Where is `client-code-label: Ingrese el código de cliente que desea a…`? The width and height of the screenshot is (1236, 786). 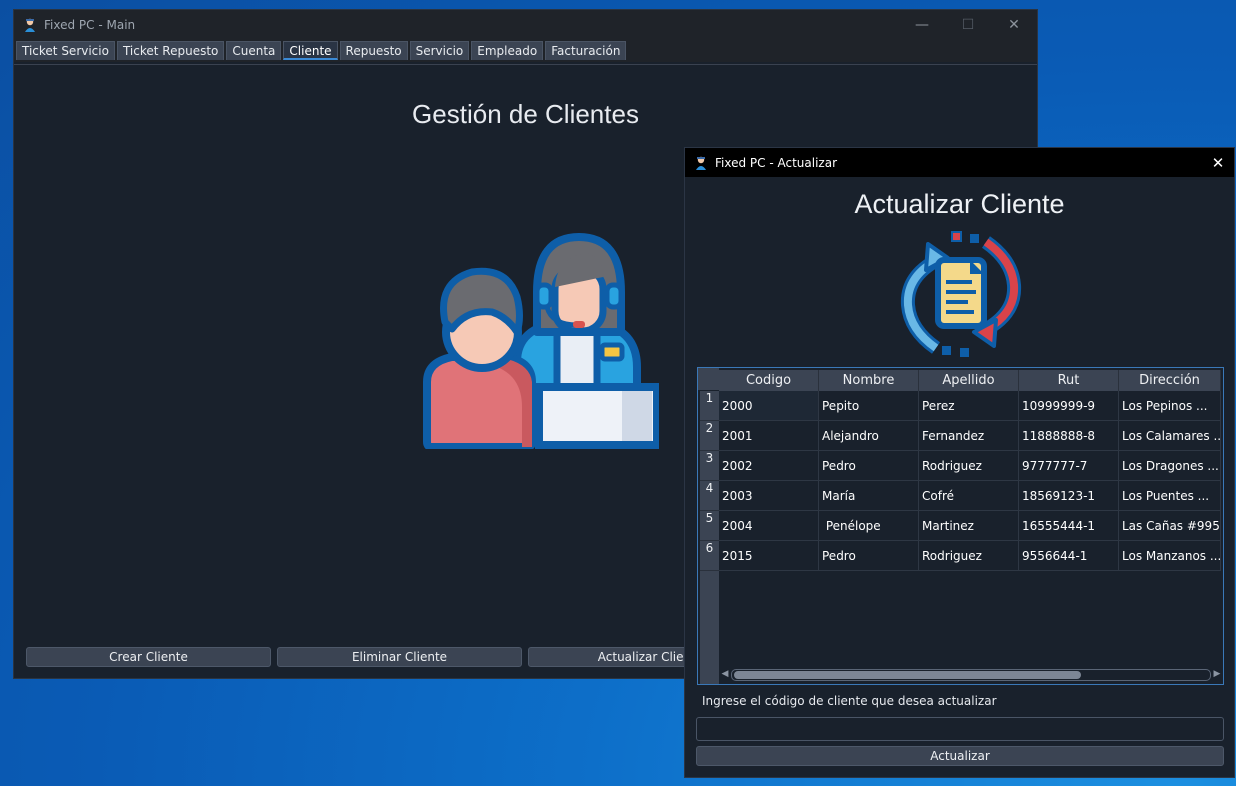
client-code-label: Ingrese el código de cliente que desea a… is located at coordinates (849, 701).